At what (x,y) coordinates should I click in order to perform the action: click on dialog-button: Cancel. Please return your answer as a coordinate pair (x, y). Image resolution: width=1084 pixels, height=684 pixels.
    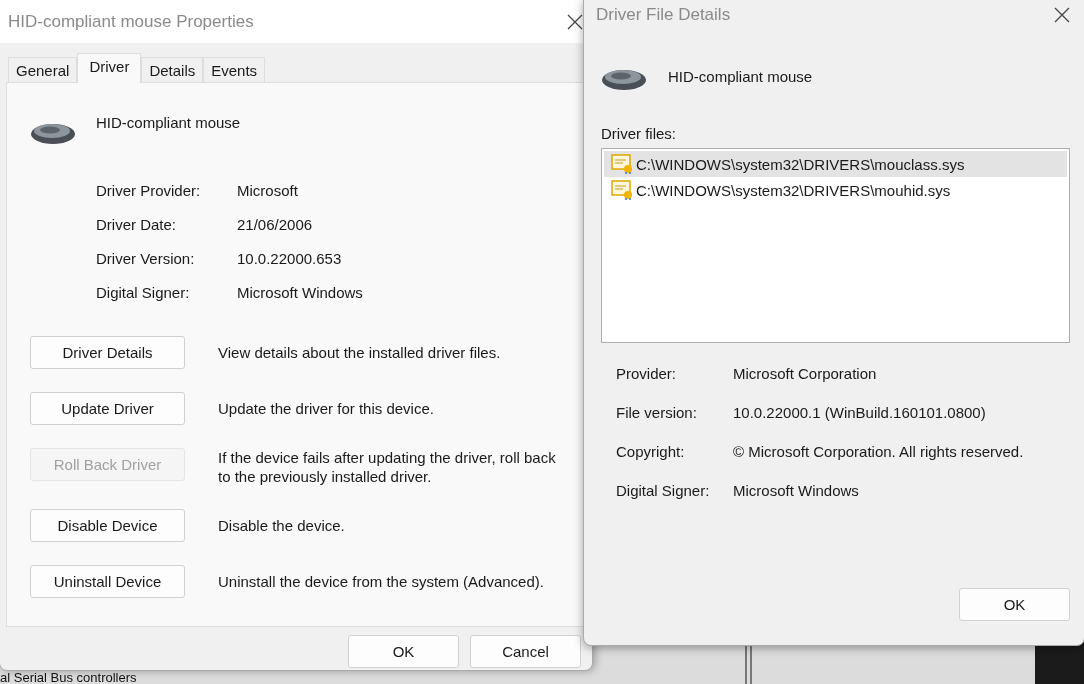
    Looking at the image, I should click on (525, 651).